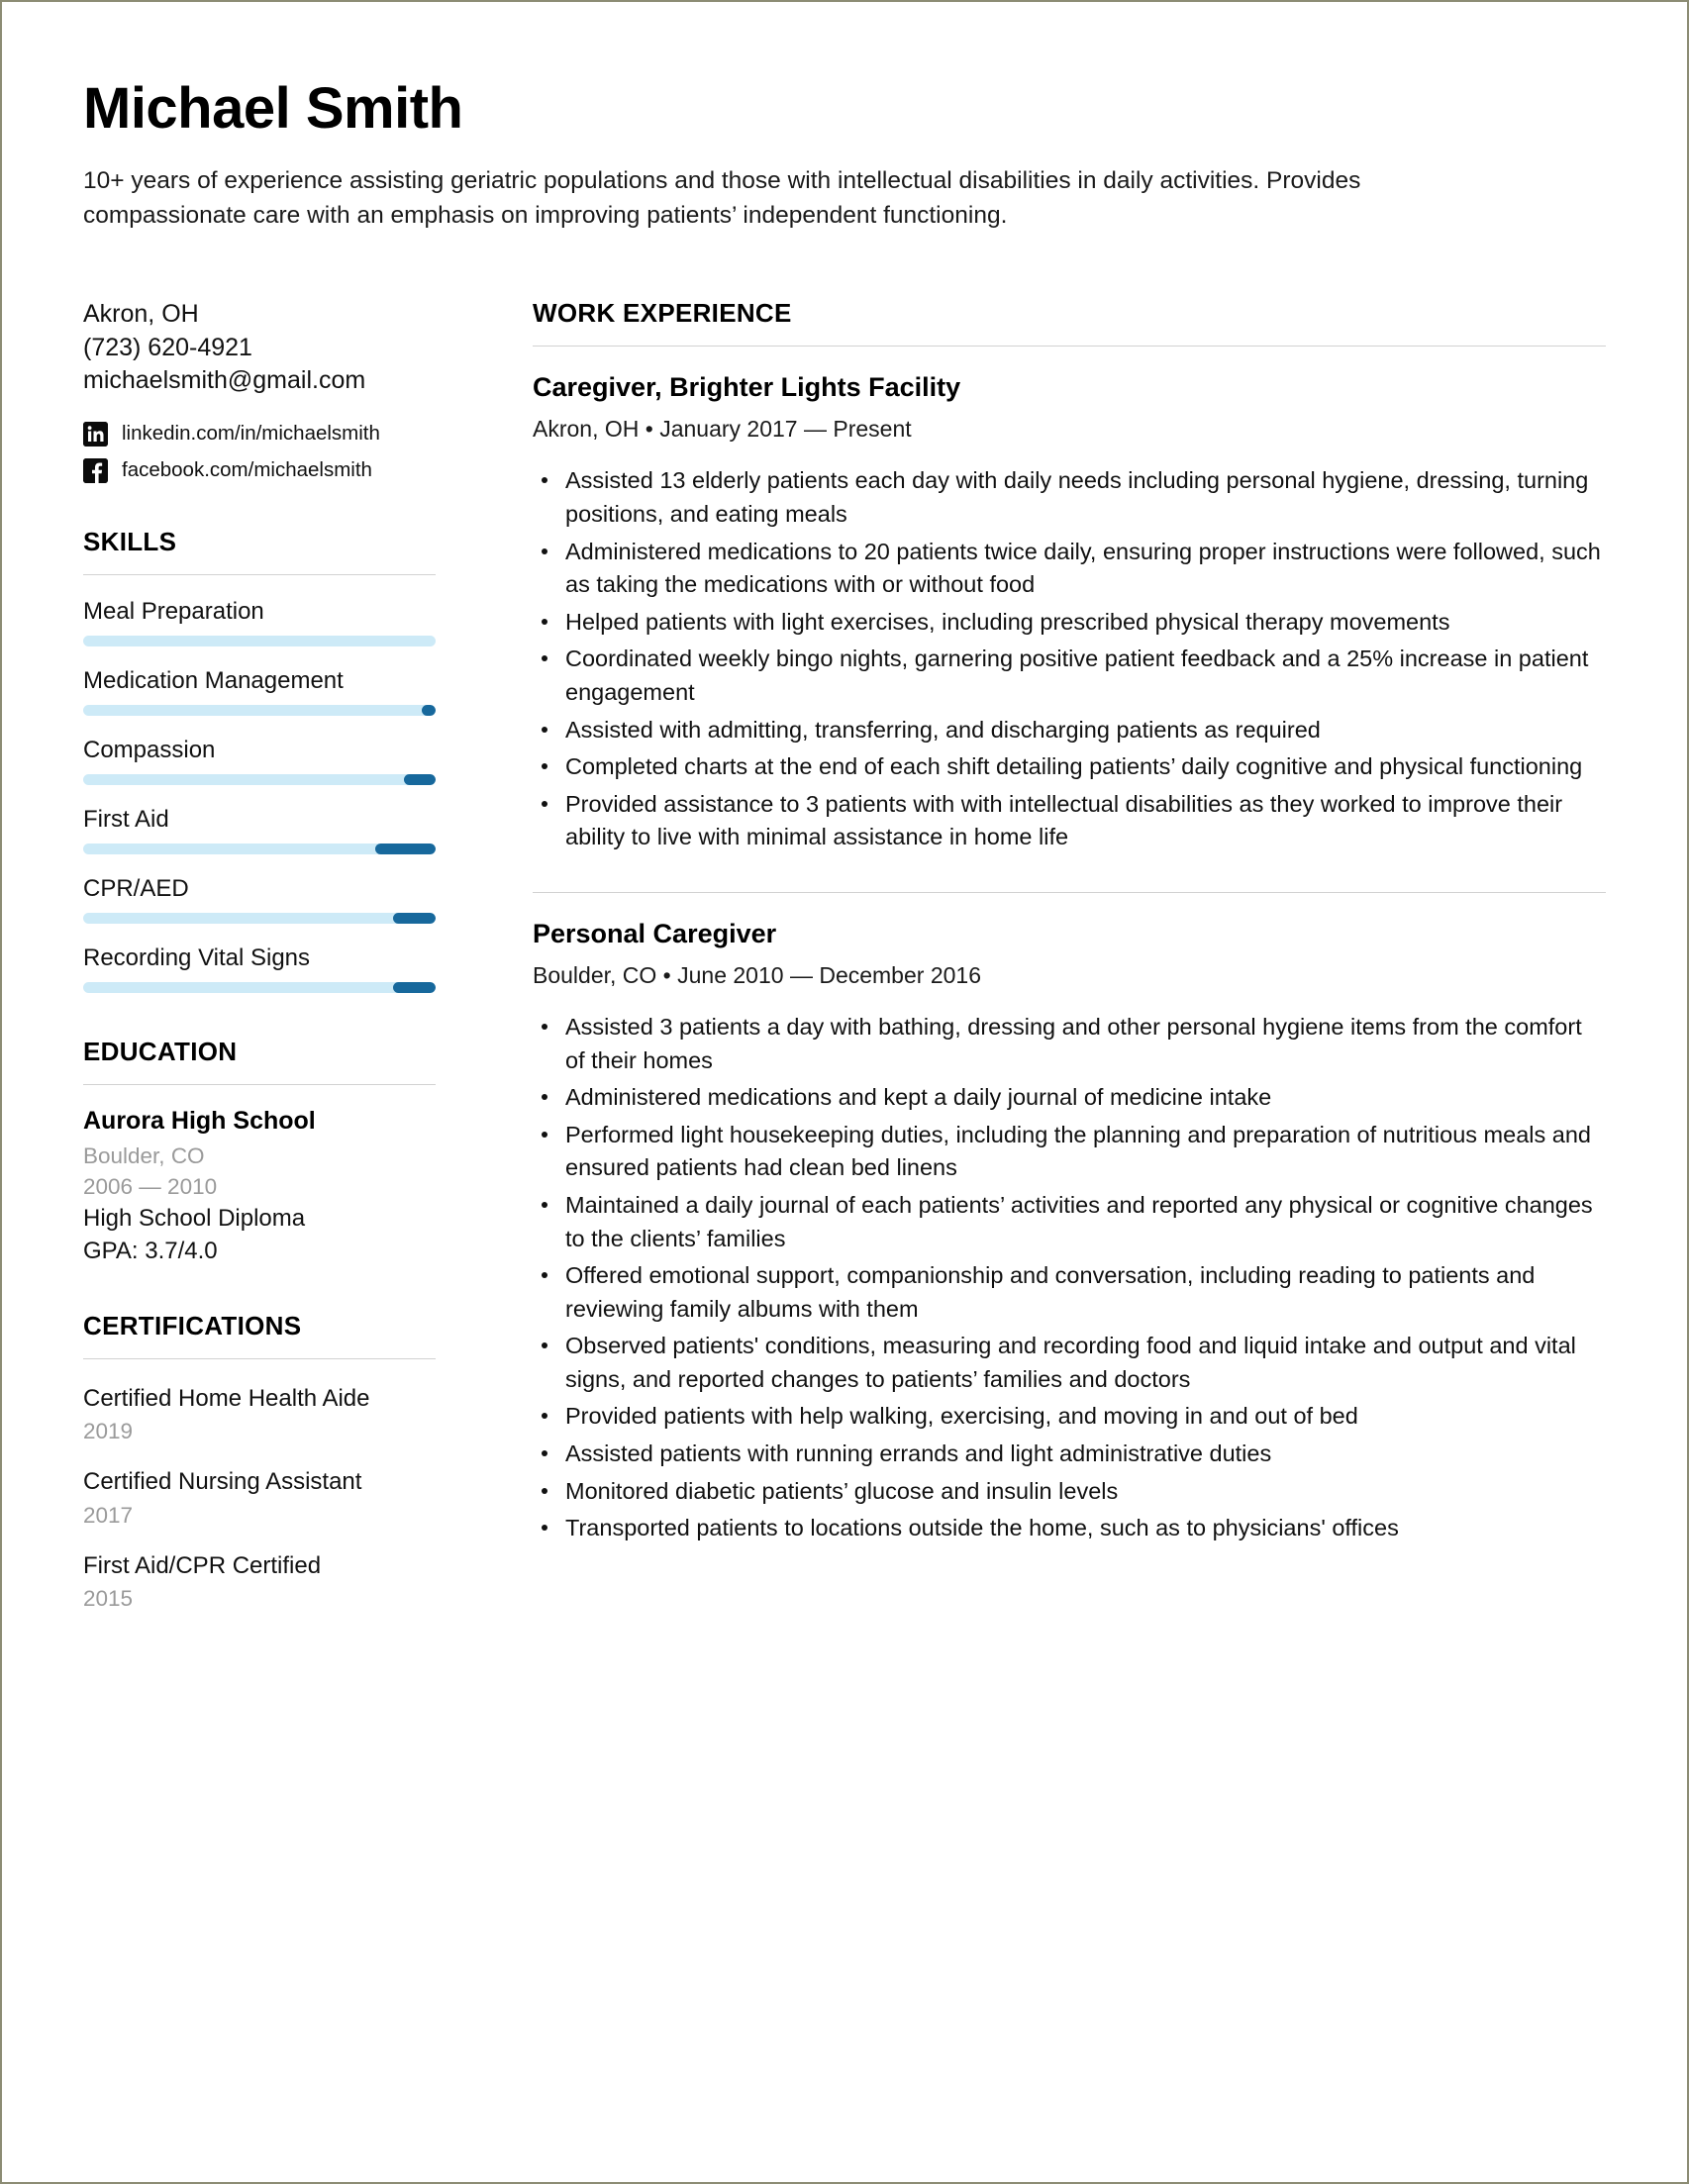  I want to click on skills-divider, so click(259, 574).